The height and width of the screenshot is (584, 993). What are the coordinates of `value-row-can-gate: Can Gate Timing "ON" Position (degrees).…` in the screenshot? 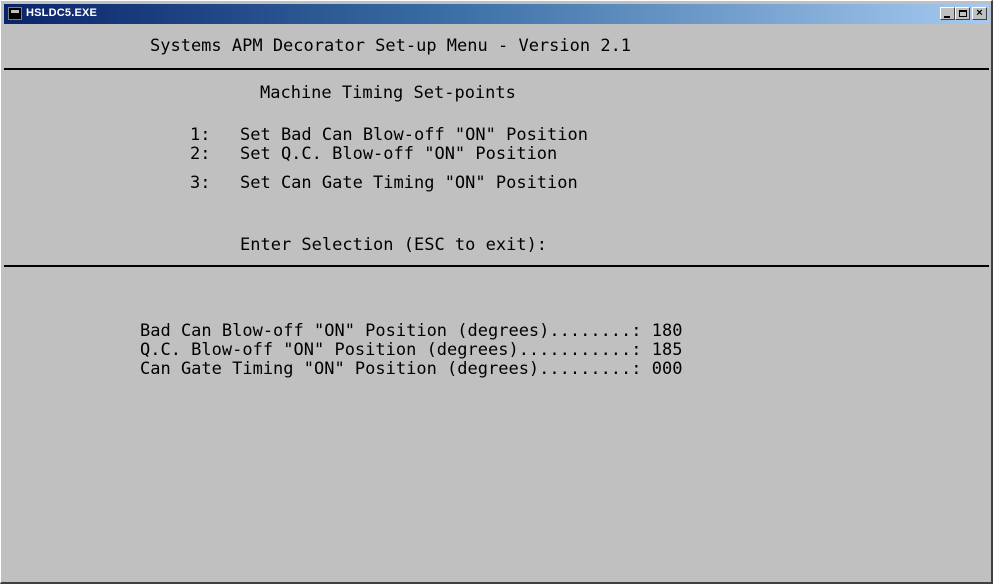 It's located at (411, 369).